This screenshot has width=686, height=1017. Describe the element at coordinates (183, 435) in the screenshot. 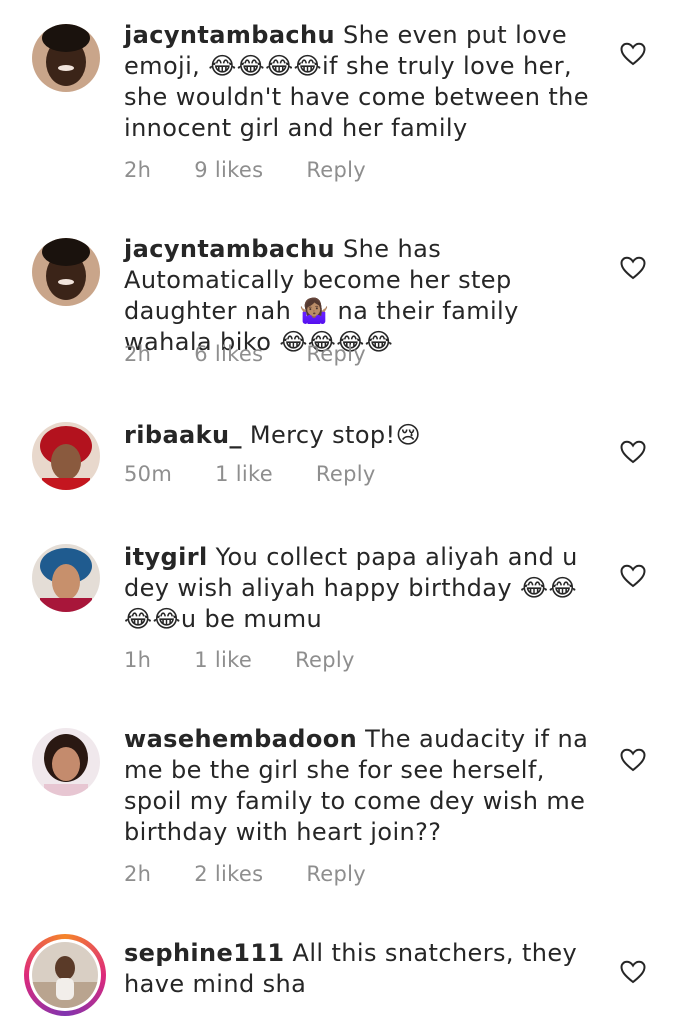

I see `comment-username: ribaaku_` at that location.